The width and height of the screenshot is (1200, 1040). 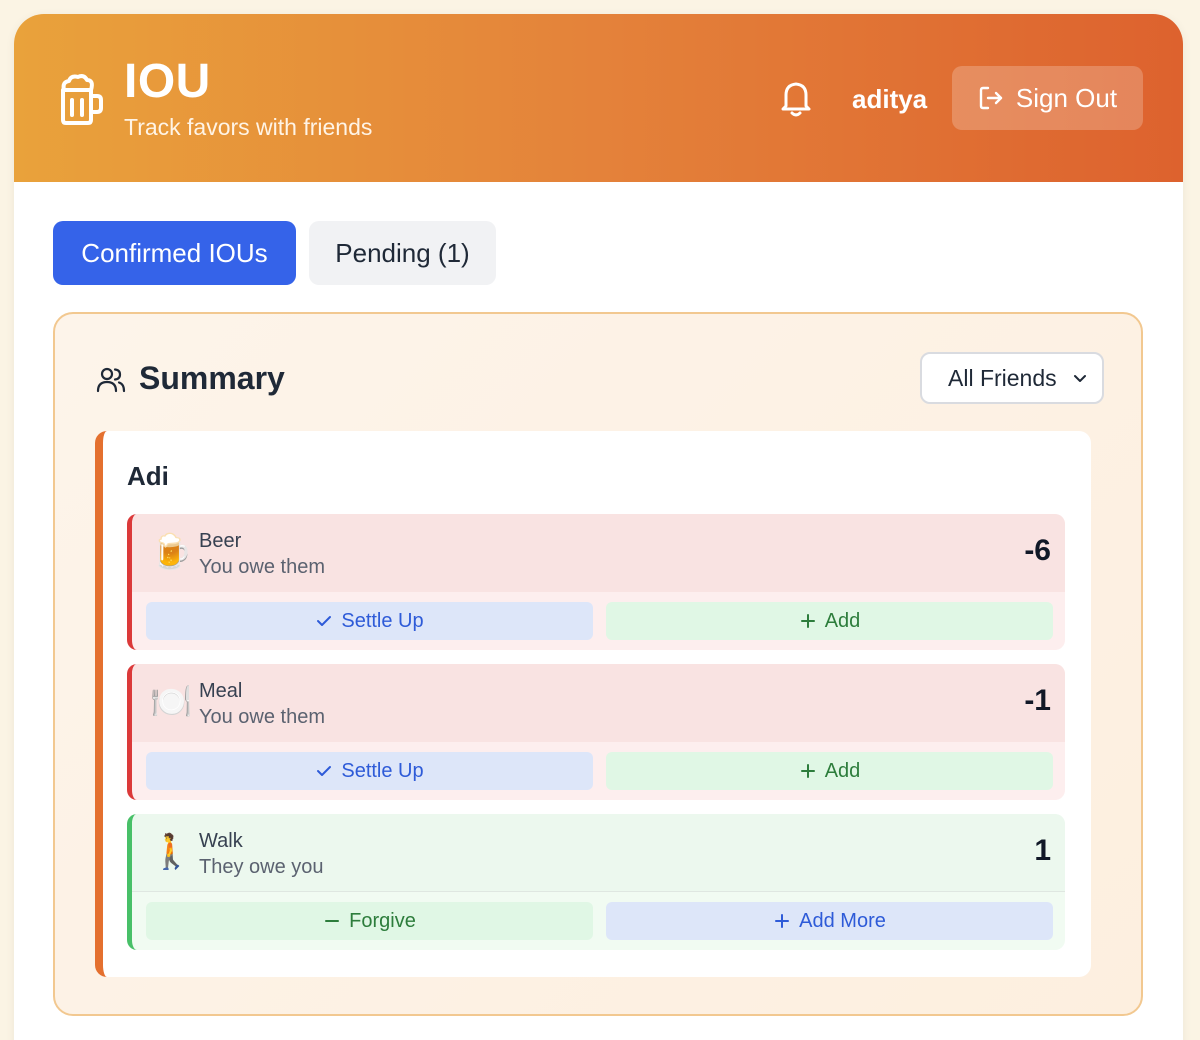 I want to click on summary-title: Summary, so click(x=212, y=378).